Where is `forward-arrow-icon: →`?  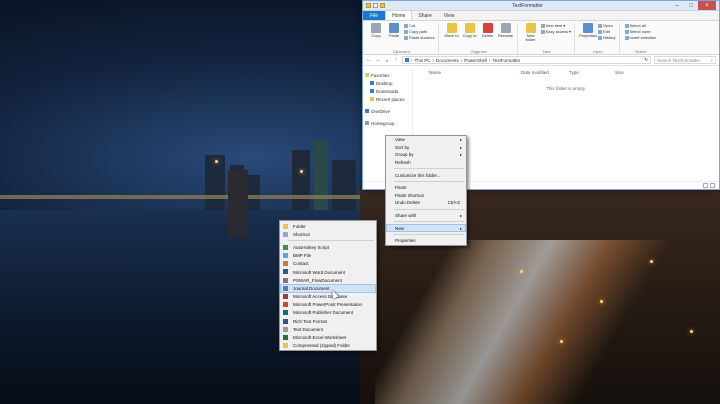 forward-arrow-icon: → is located at coordinates (378, 60).